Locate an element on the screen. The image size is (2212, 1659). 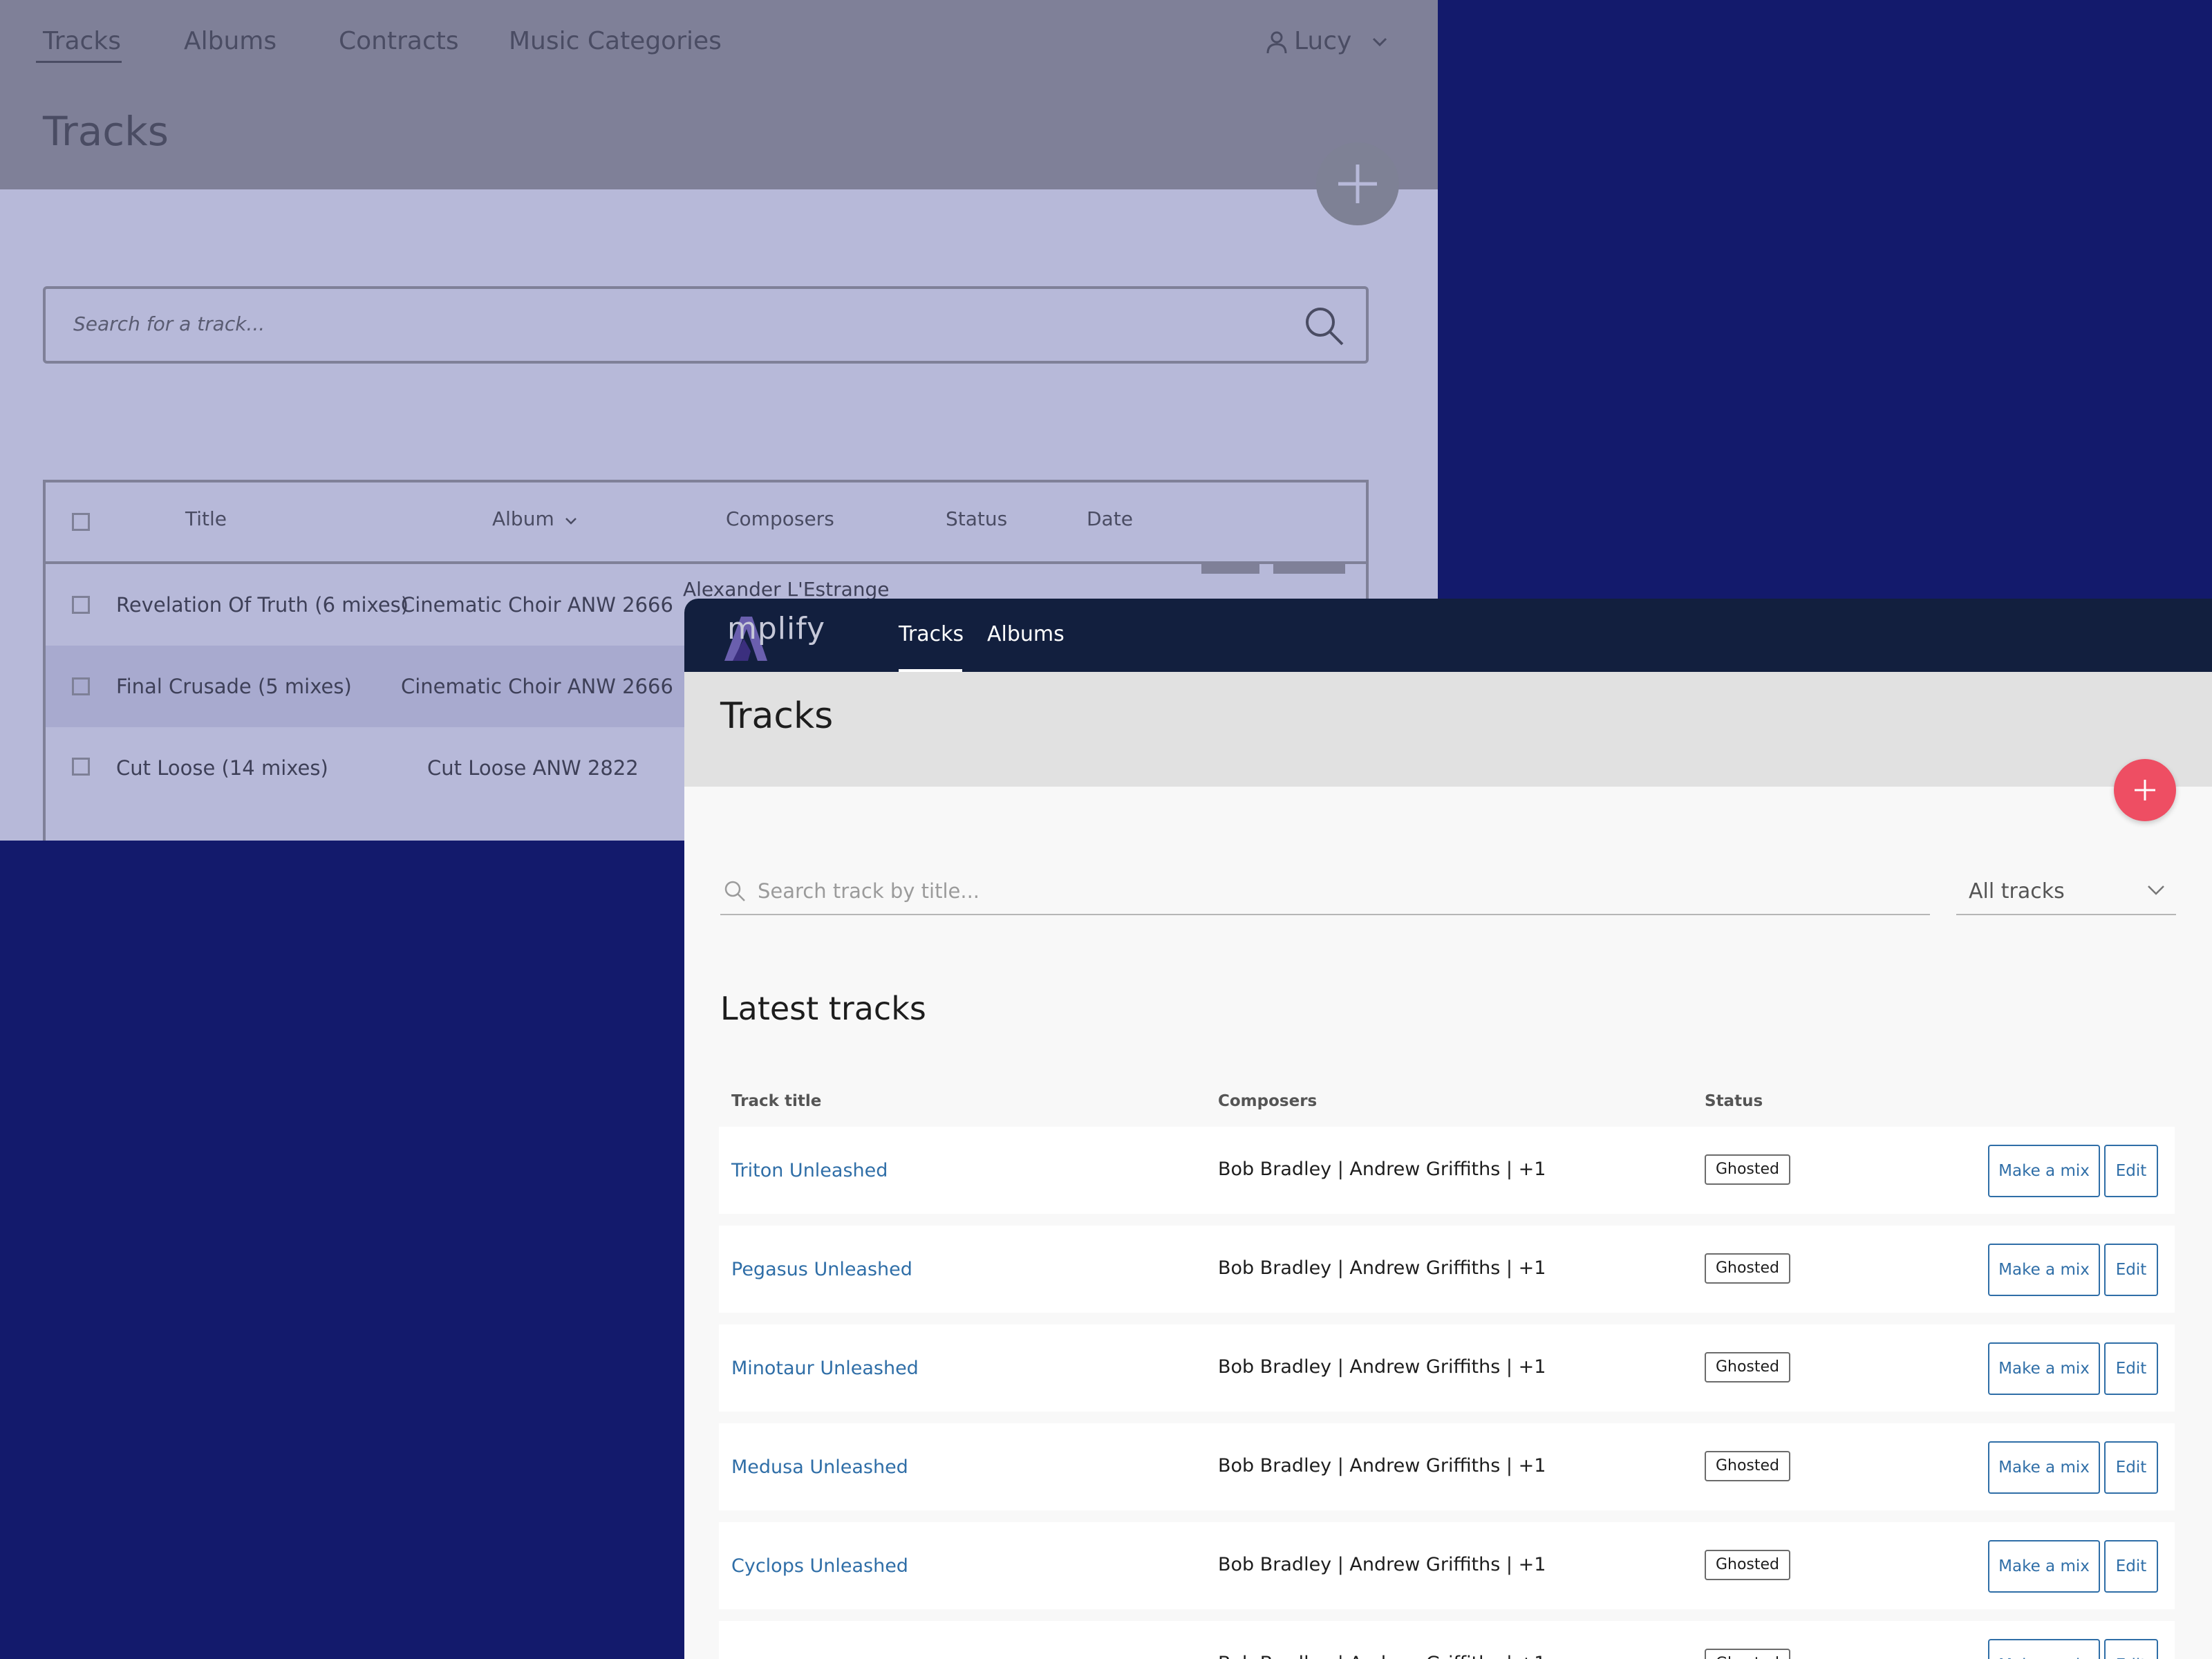
legacy-row-title: Cut Loose (14 mixes) is located at coordinates (222, 768).